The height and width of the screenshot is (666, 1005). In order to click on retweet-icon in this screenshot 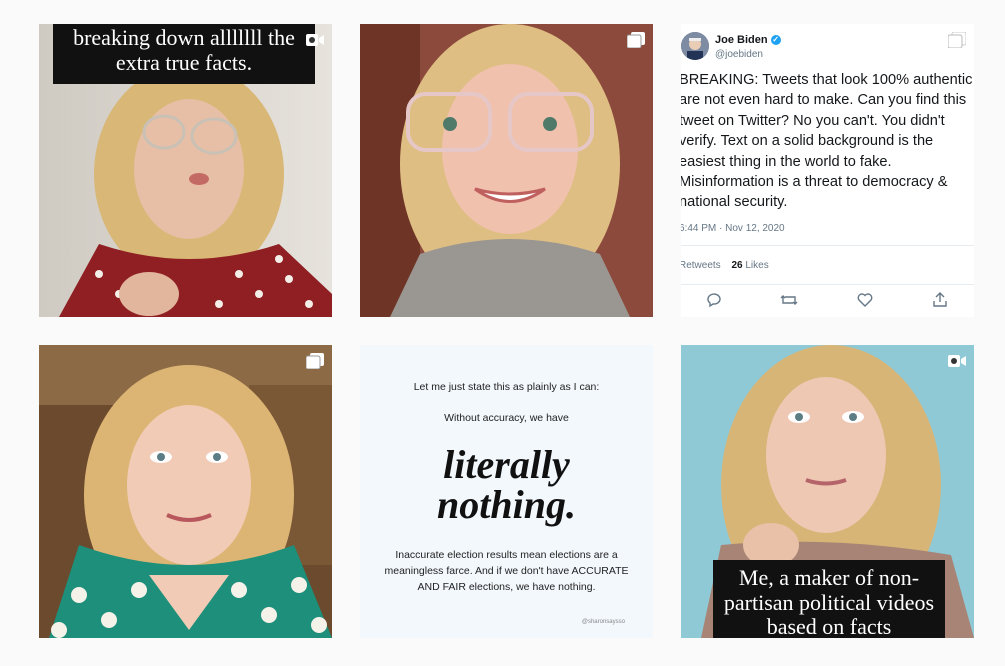, I will do `click(789, 300)`.